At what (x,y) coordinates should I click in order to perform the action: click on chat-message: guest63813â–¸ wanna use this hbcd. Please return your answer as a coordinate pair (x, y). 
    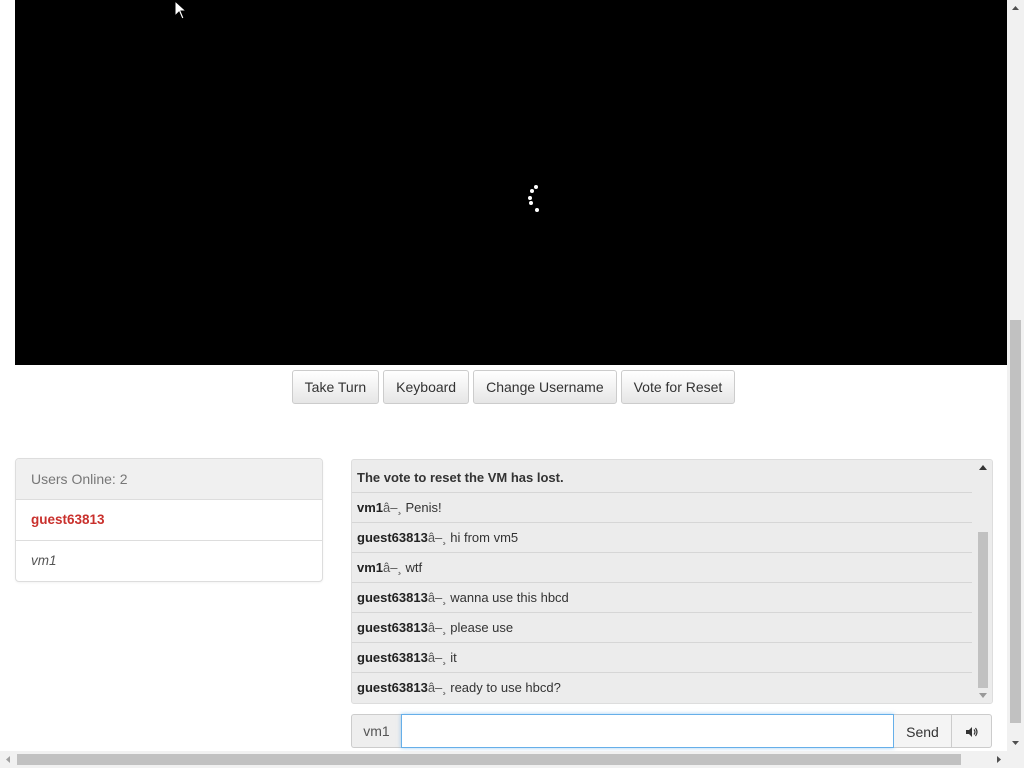
    Looking at the image, I should click on (662, 598).